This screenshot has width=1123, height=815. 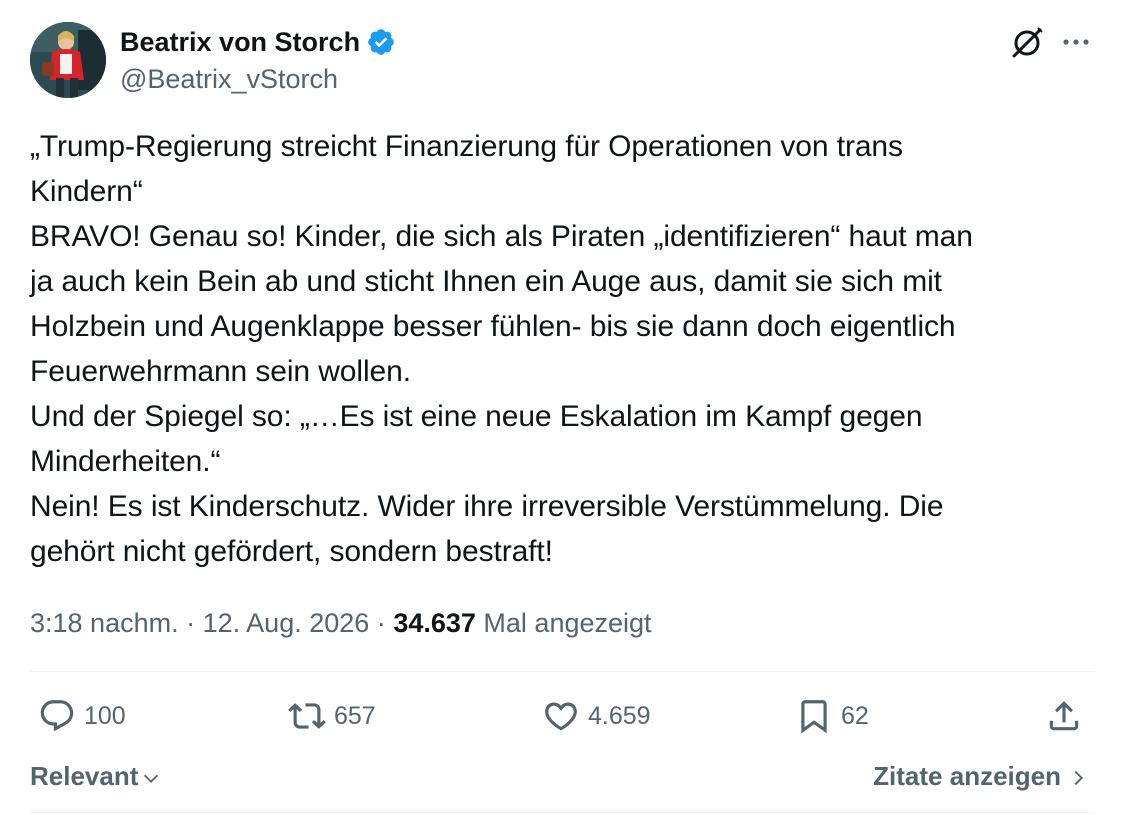 What do you see at coordinates (307, 716) in the screenshot?
I see `repost-icon` at bounding box center [307, 716].